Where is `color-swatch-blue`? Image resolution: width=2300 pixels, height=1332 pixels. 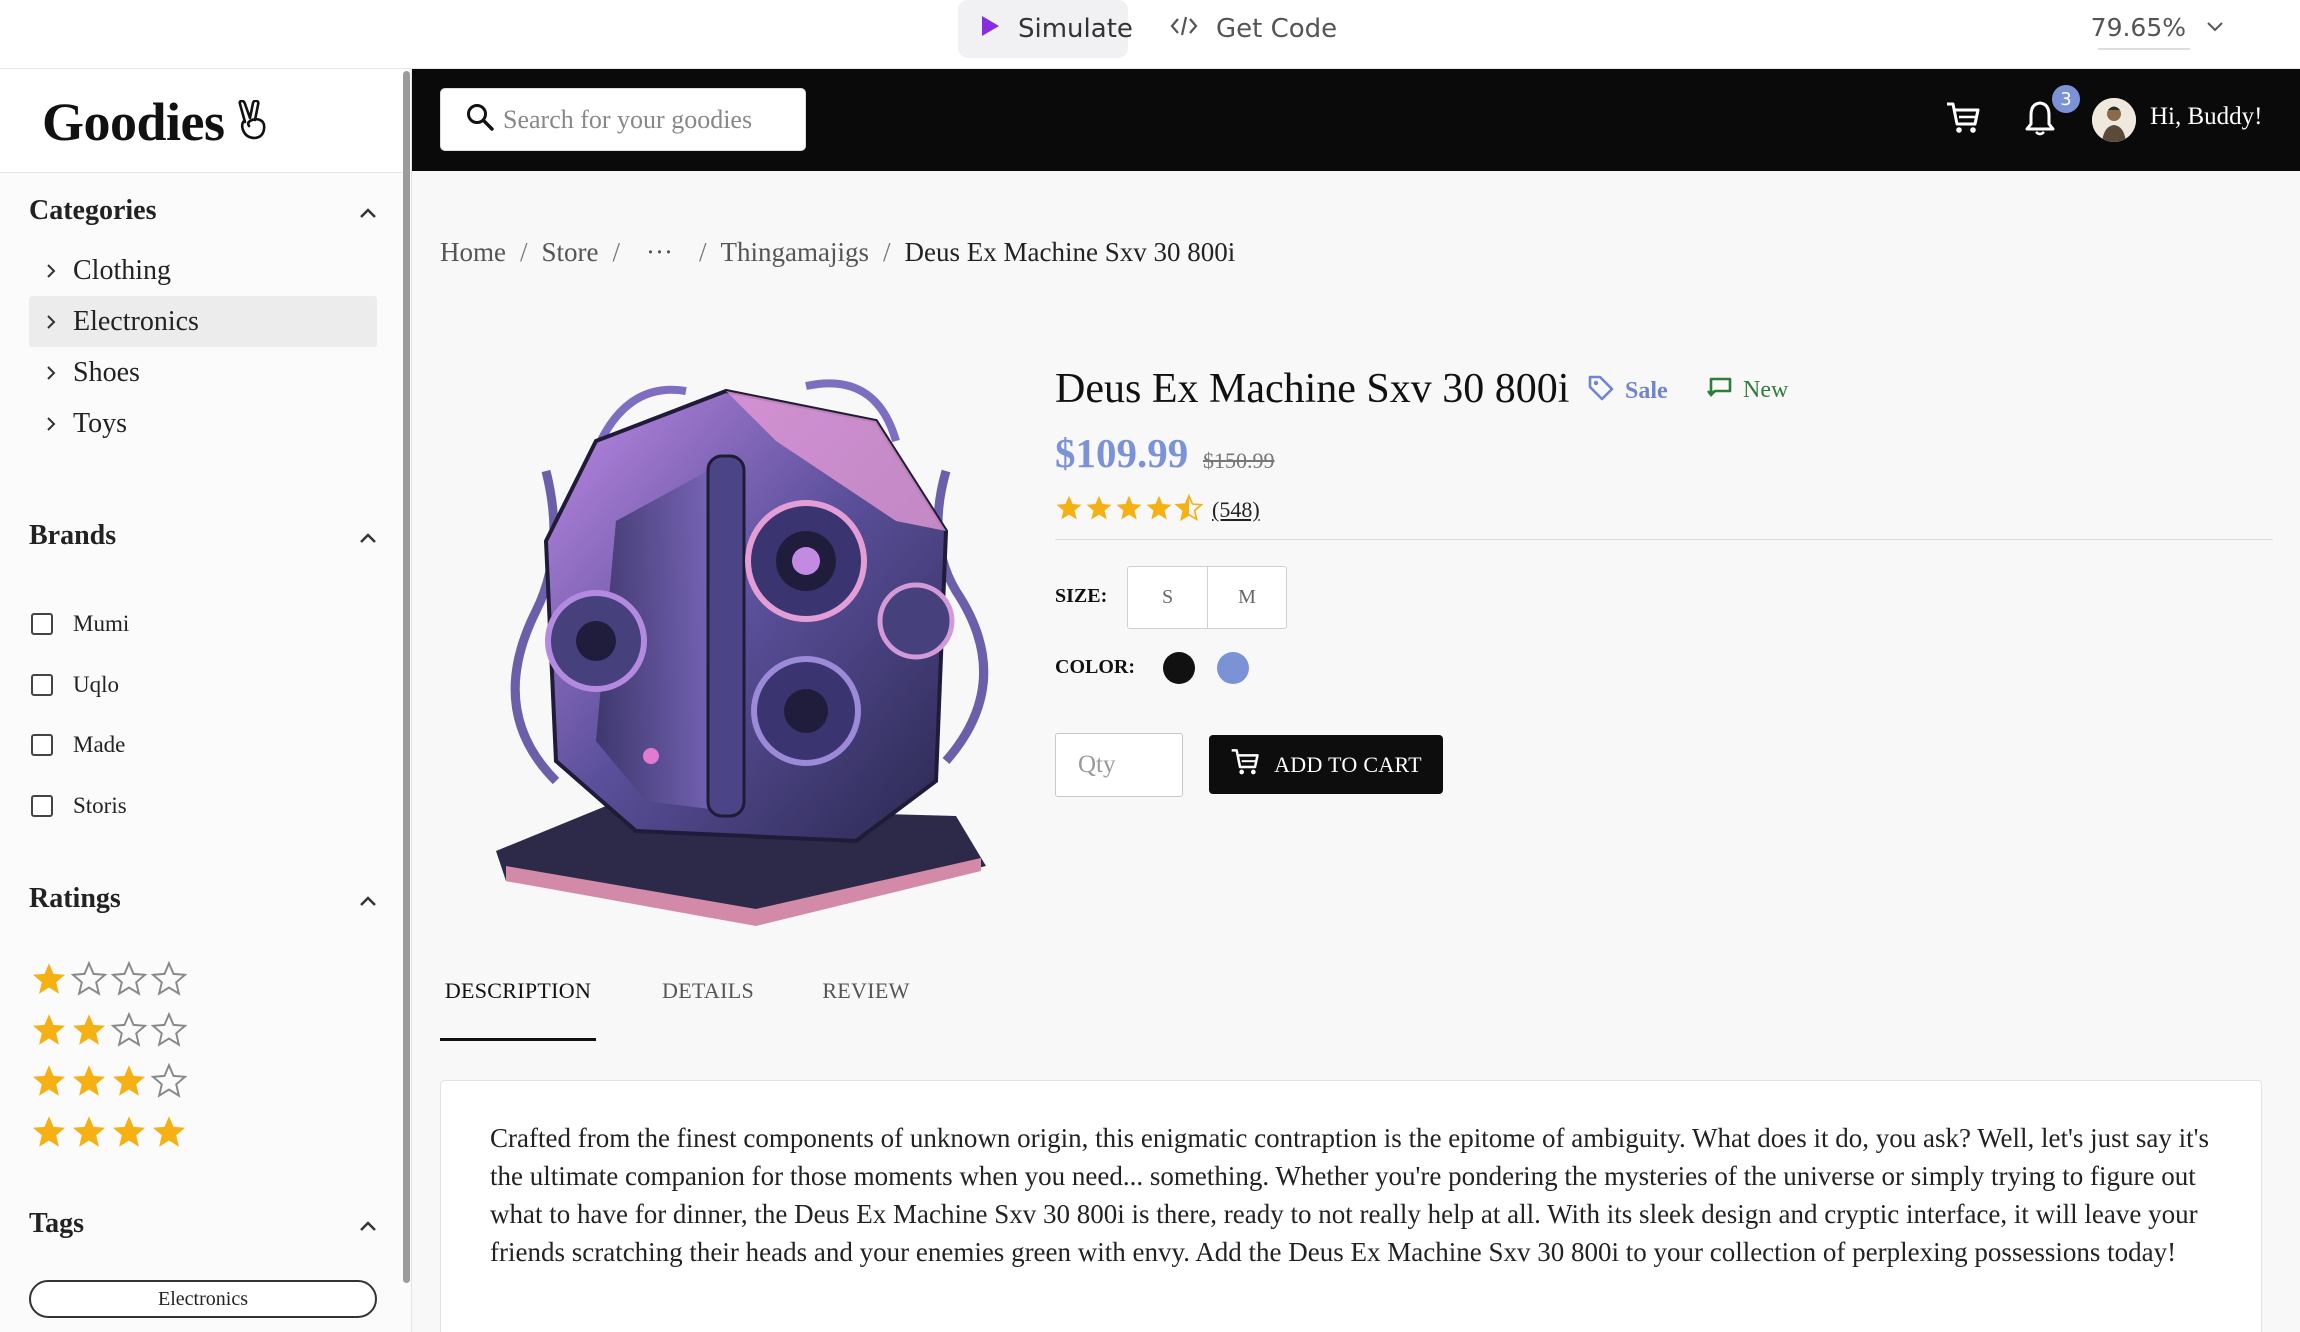
color-swatch-blue is located at coordinates (1233, 668).